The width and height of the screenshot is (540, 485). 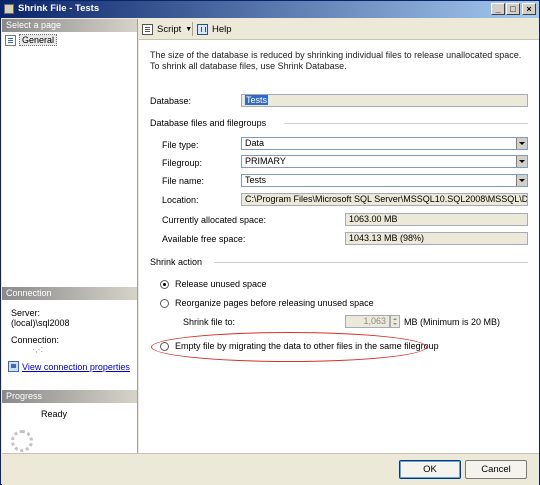 I want to click on connection-header: Connection, so click(x=69, y=293).